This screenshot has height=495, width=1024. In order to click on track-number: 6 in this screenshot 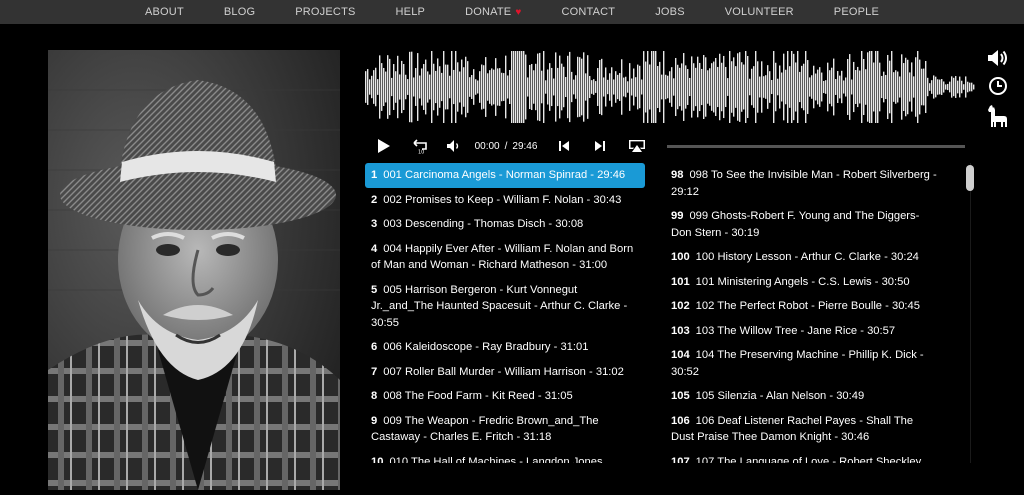, I will do `click(374, 347)`.